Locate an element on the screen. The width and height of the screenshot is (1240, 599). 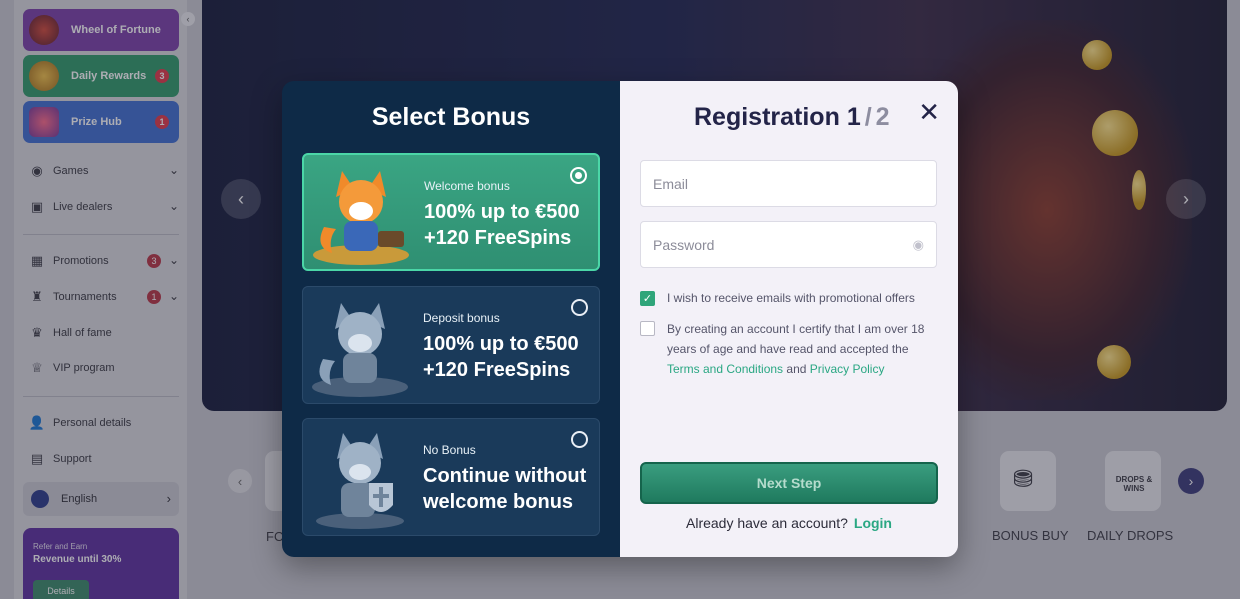
terms-and-text: and is located at coordinates (796, 369).